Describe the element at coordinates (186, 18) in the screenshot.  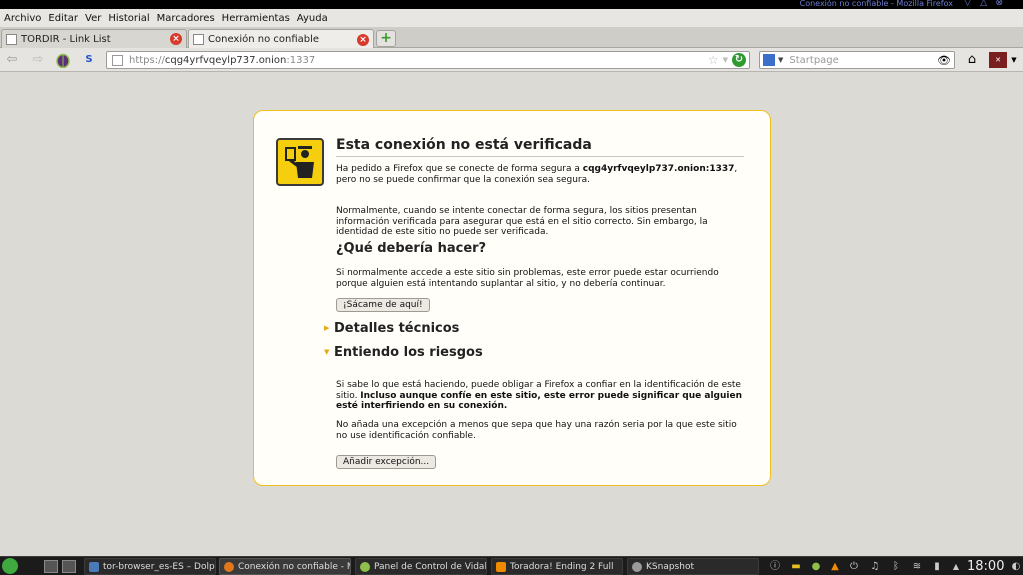
I see `menu-marcadores: Marcadores` at that location.